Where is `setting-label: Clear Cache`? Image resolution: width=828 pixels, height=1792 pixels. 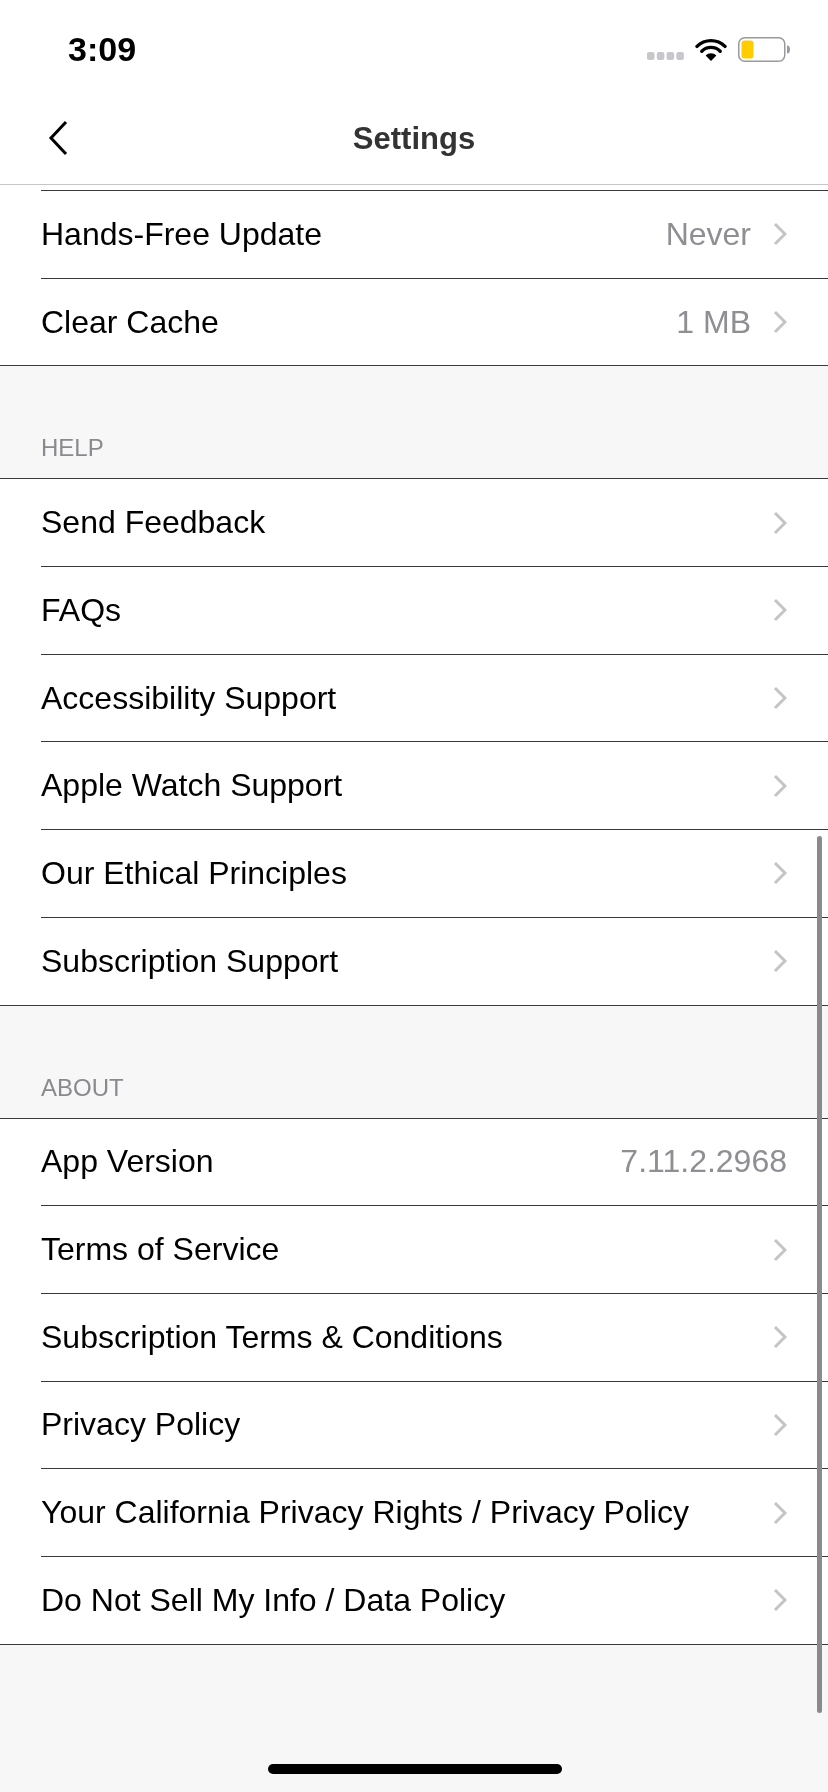
setting-label: Clear Cache is located at coordinates (130, 322).